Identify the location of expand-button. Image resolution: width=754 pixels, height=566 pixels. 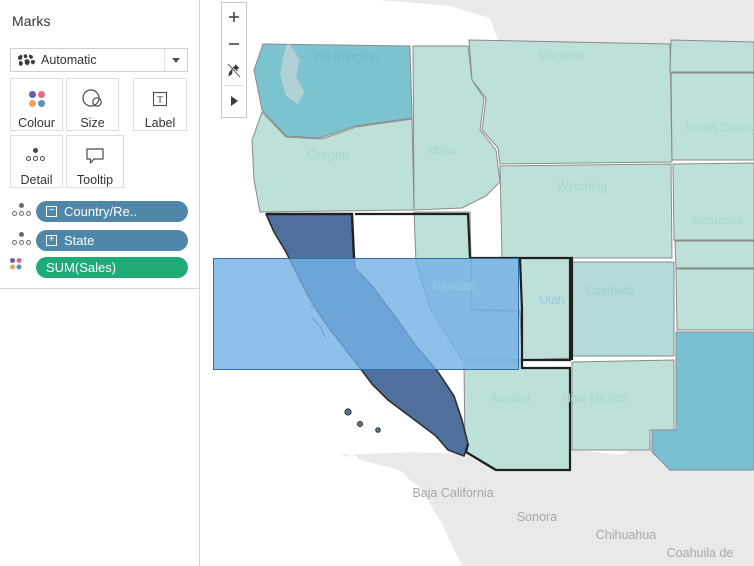
(234, 100).